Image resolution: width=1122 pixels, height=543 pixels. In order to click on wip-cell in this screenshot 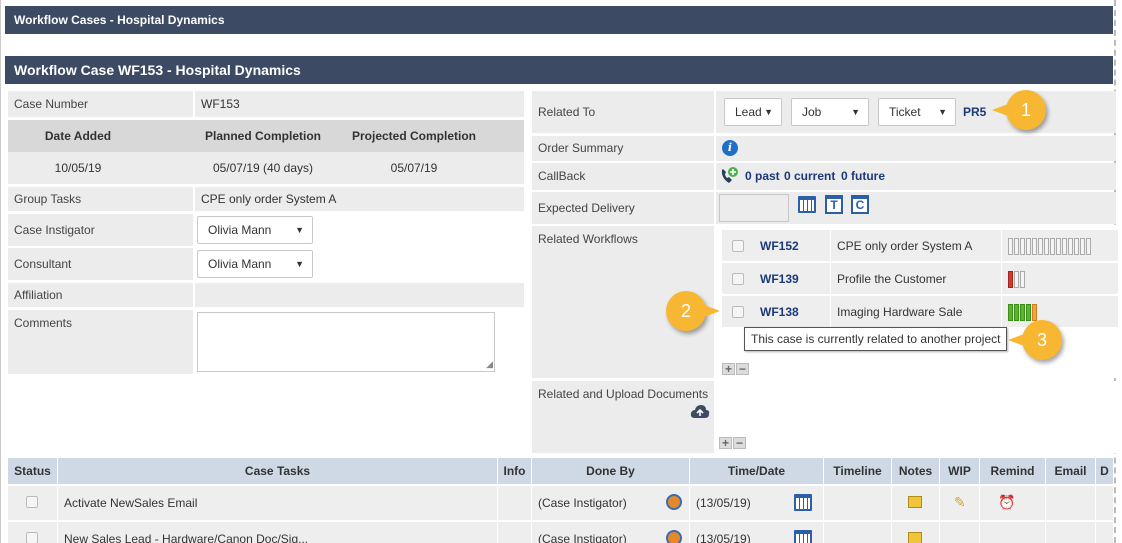, I will do `click(960, 532)`.